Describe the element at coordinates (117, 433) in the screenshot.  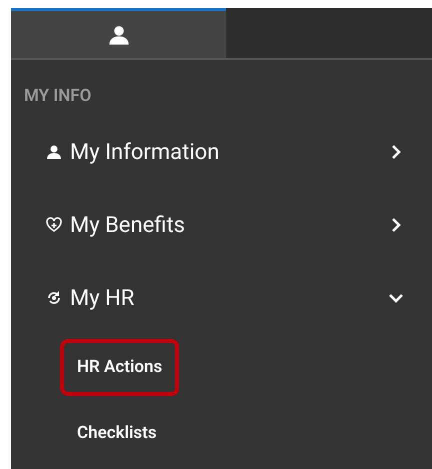
I see `submenu-item: Checklists` at that location.